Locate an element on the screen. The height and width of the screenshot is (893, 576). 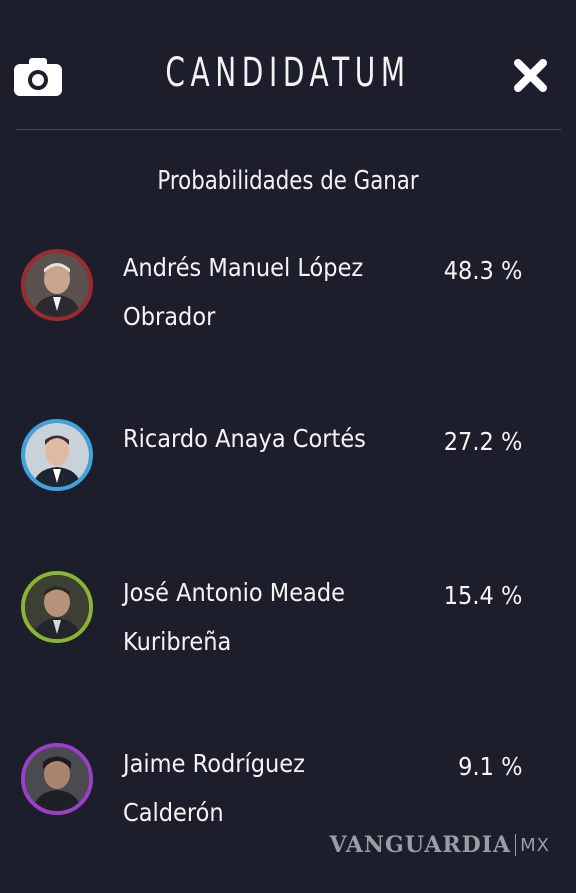
candidate-name: Andrés Manuel López Obrador is located at coordinates (243, 292).